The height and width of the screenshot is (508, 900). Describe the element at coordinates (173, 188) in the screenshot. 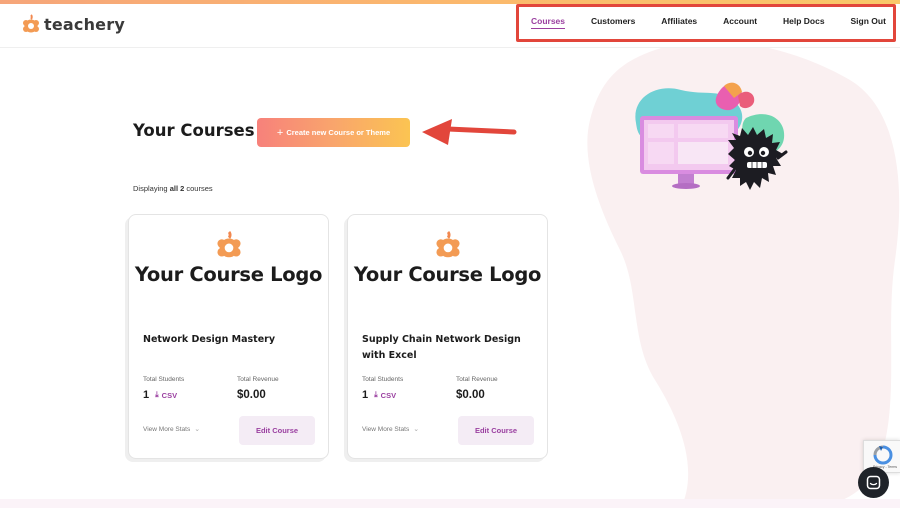

I see `courses-count-text: Displaying all 2 courses` at that location.